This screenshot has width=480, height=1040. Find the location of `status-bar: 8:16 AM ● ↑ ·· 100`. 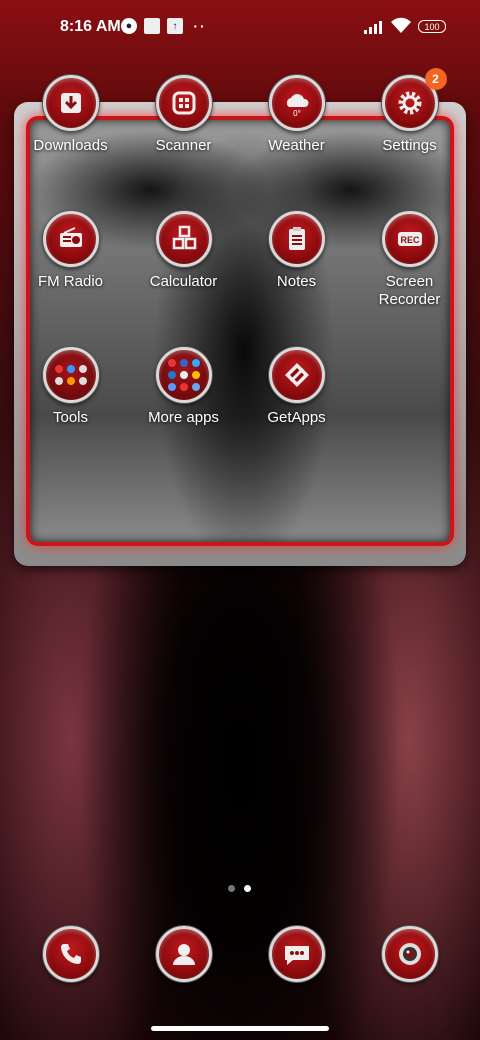

status-bar: 8:16 AM ● ↑ ·· 100 is located at coordinates (240, 28).